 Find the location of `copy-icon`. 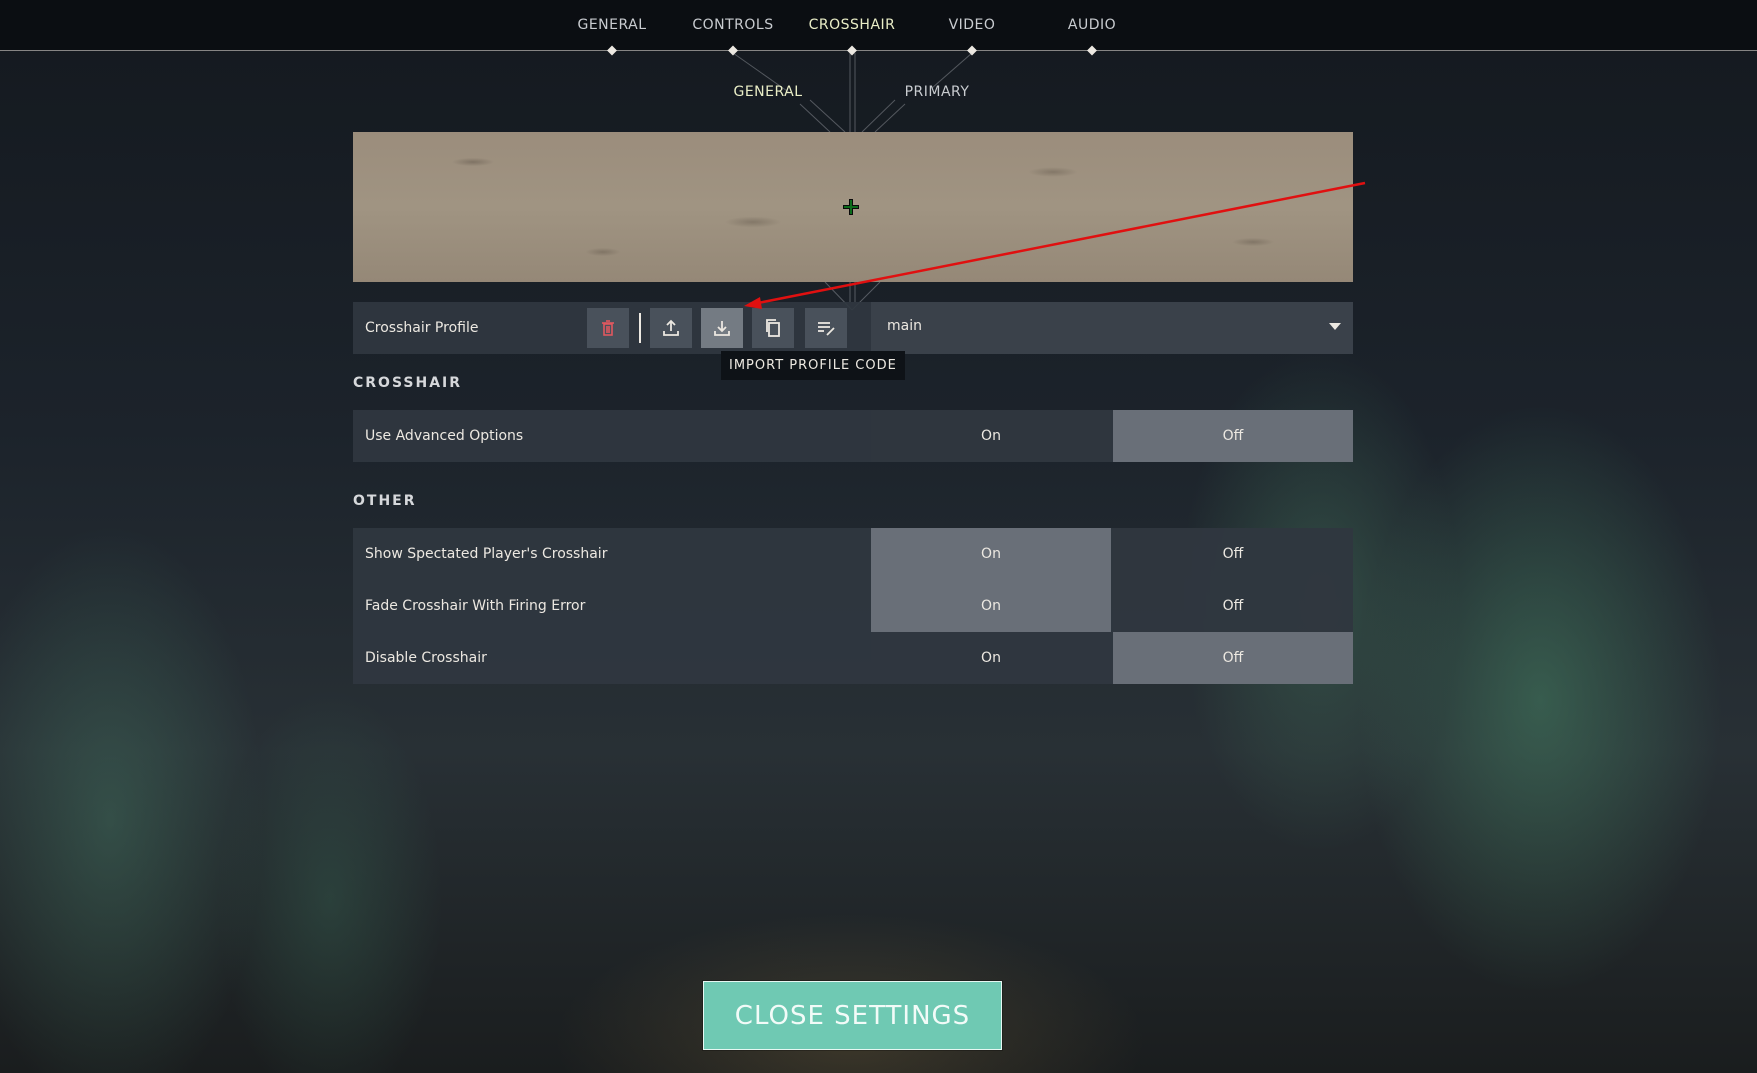

copy-icon is located at coordinates (773, 328).